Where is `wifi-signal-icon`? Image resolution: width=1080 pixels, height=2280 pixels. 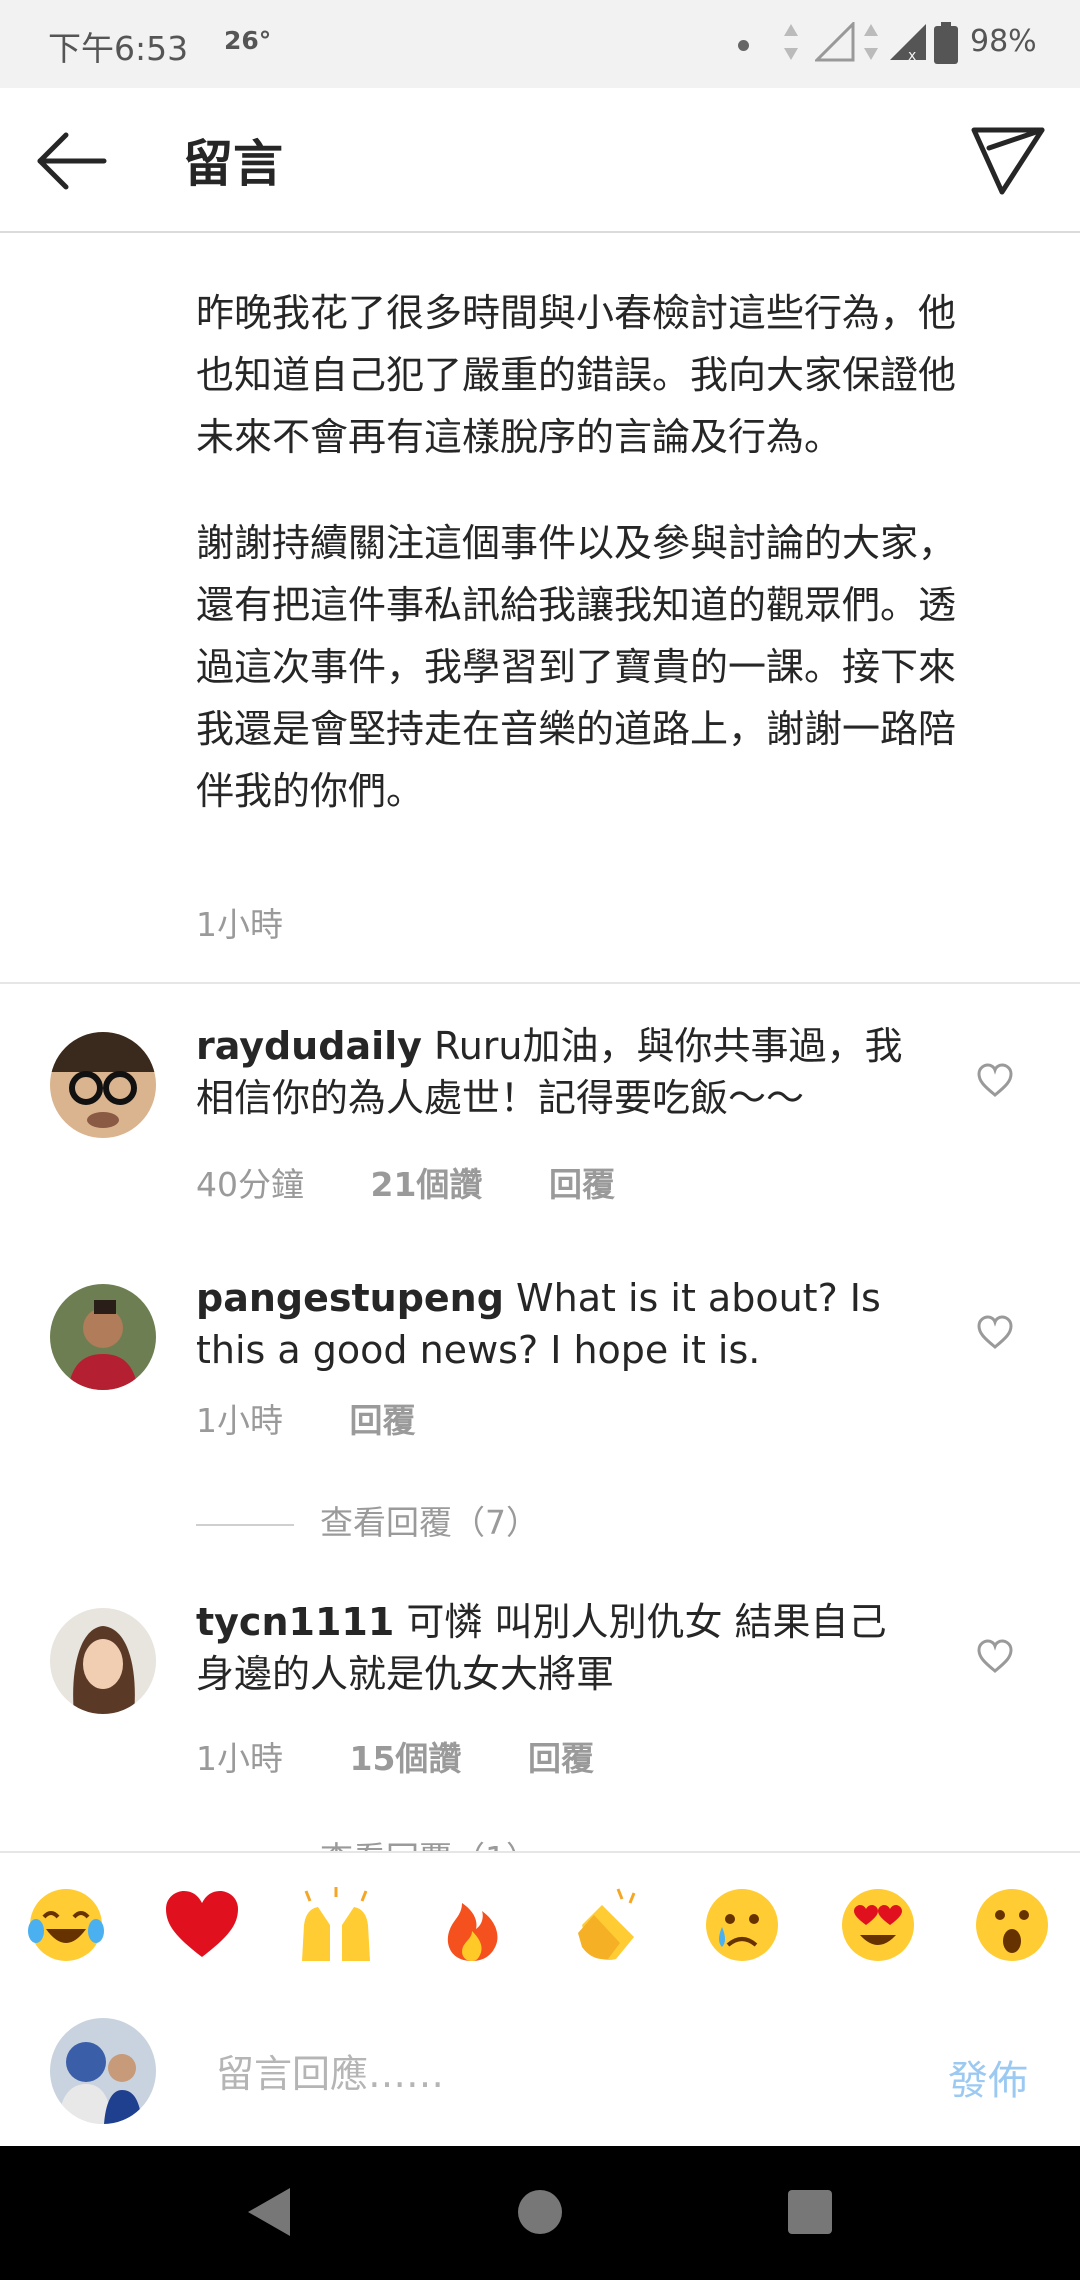 wifi-signal-icon is located at coordinates (835, 42).